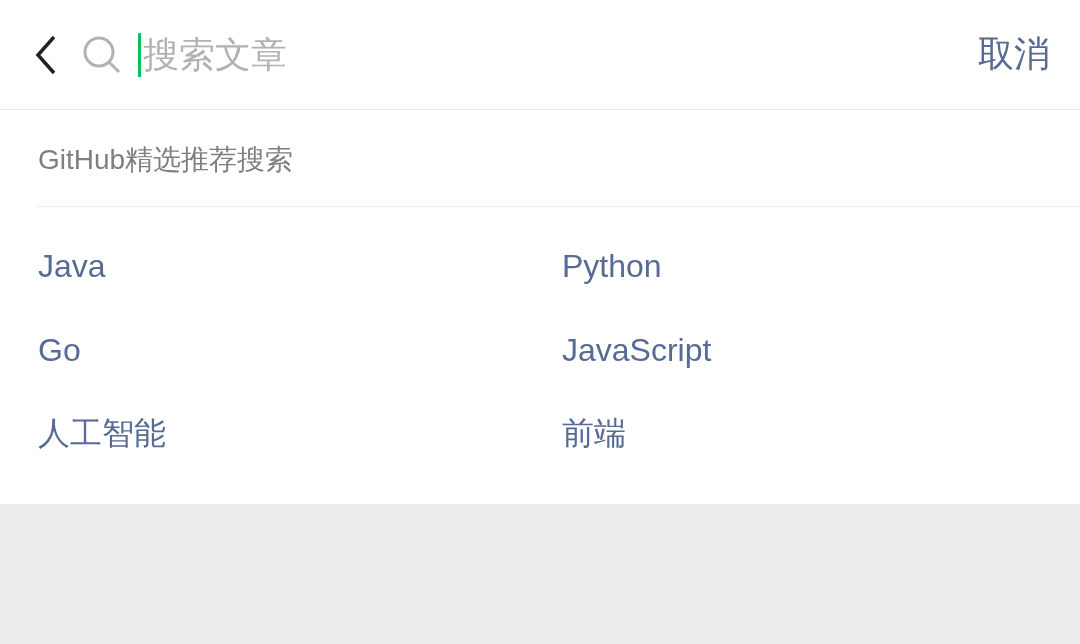 The width and height of the screenshot is (1080, 644). Describe the element at coordinates (1014, 54) in the screenshot. I see `cancel-button: 取消` at that location.